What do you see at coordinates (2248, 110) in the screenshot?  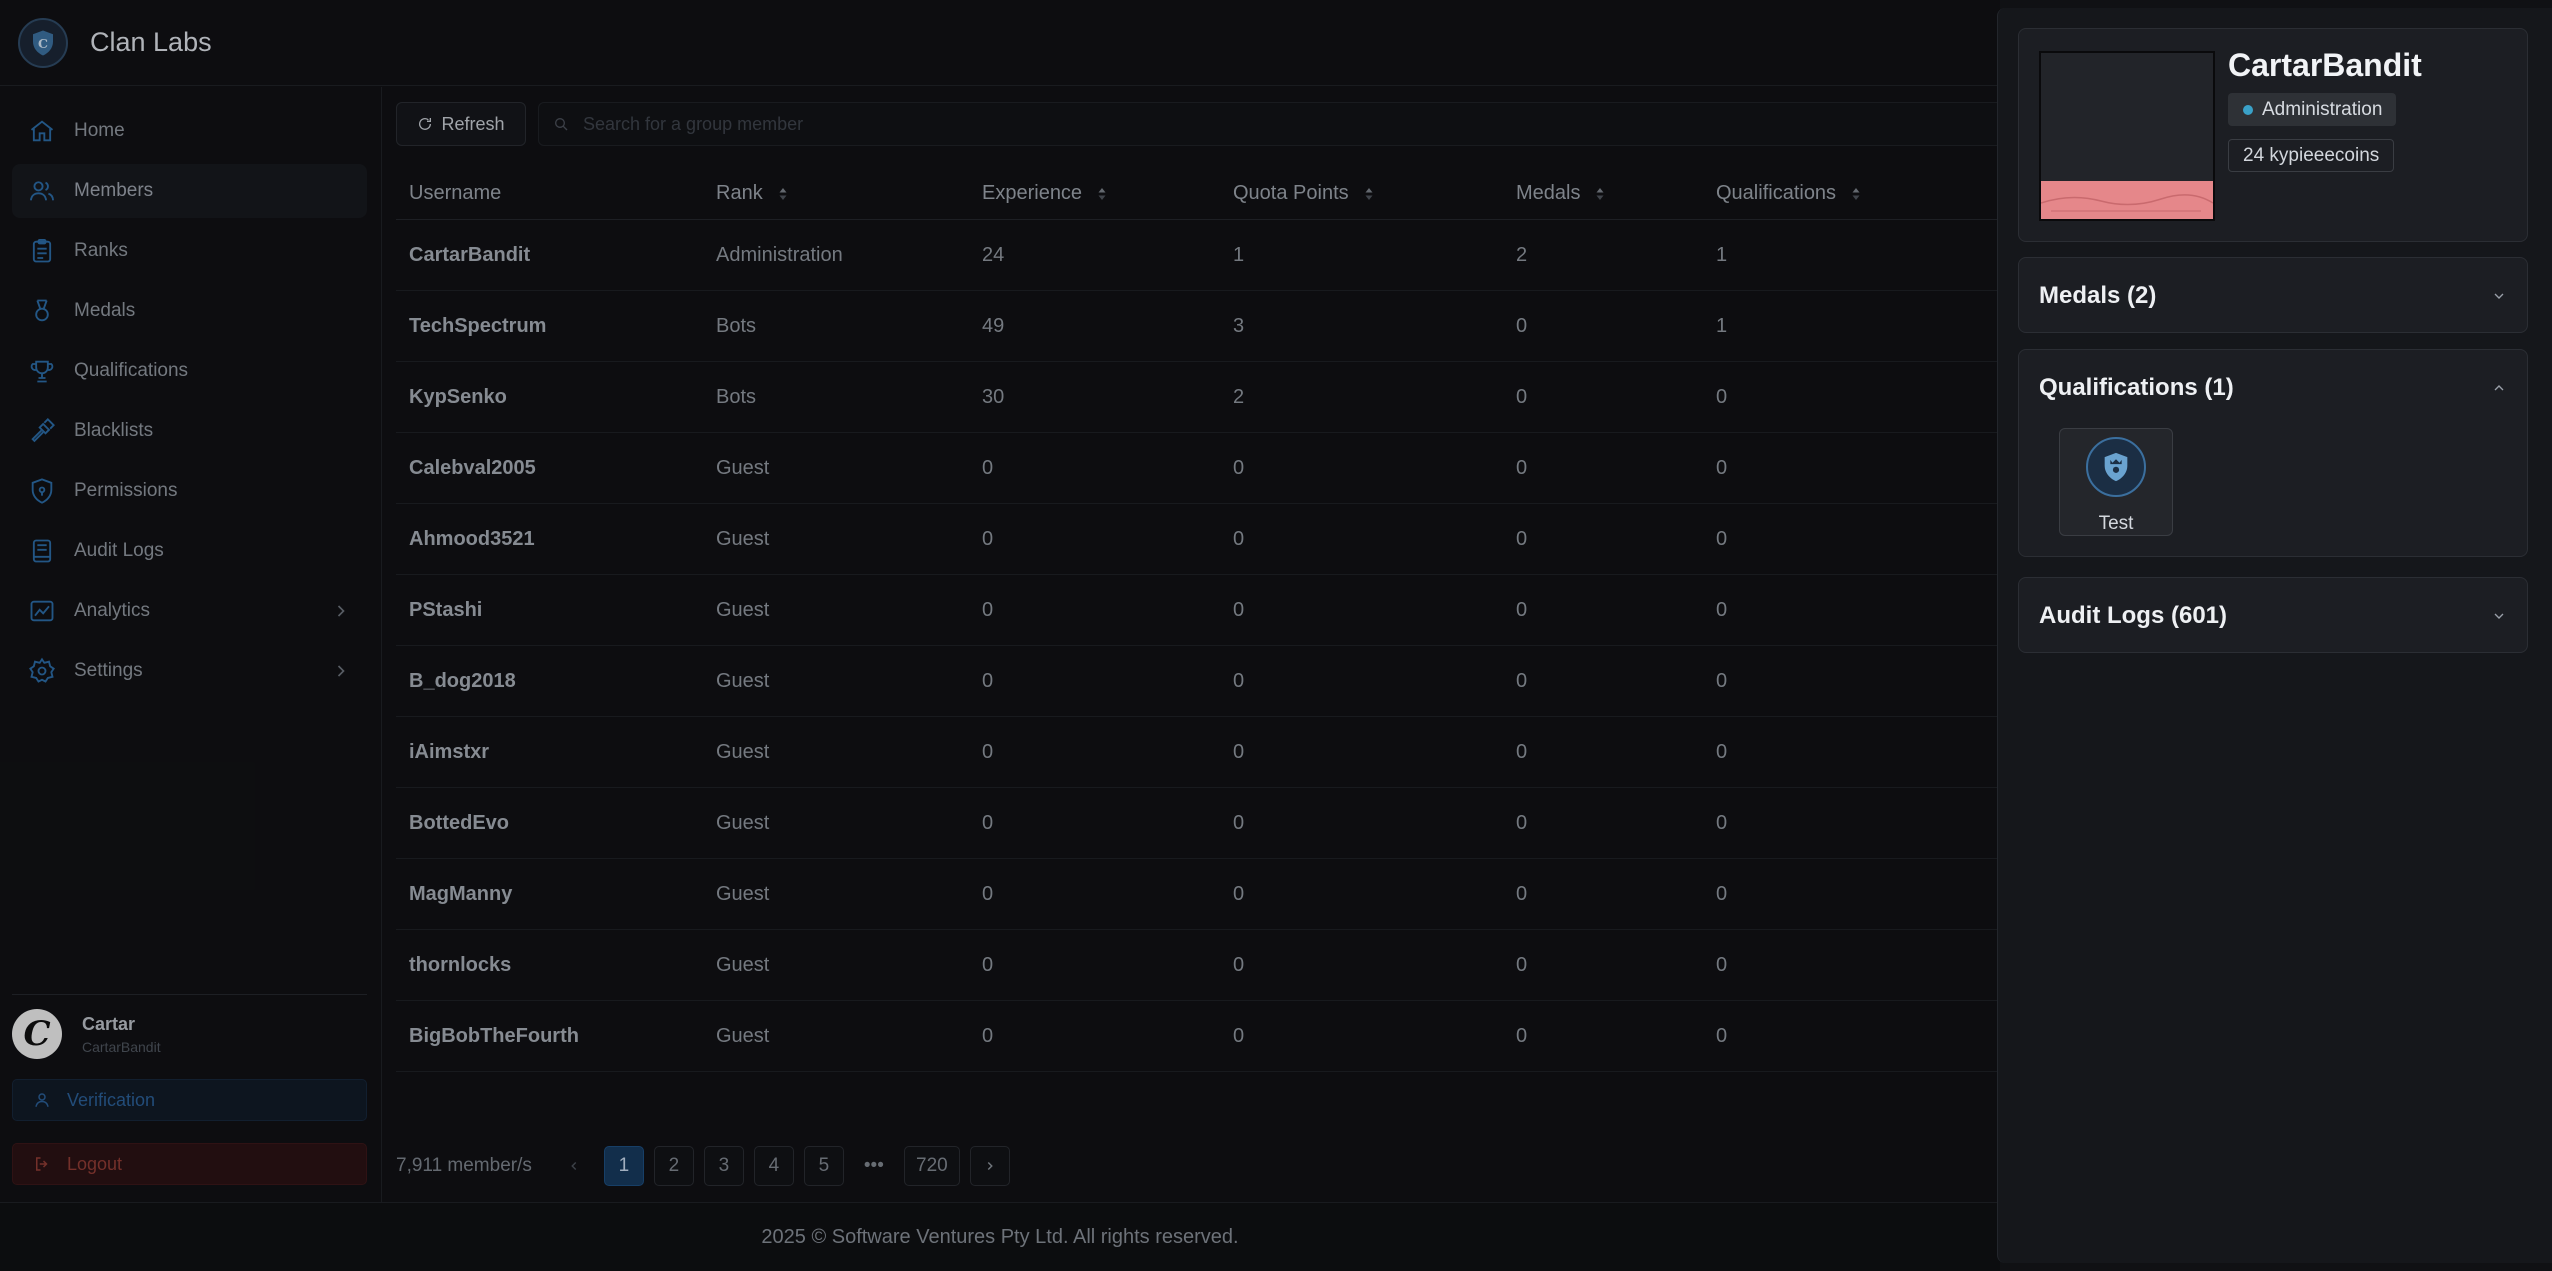 I see `role-dot` at bounding box center [2248, 110].